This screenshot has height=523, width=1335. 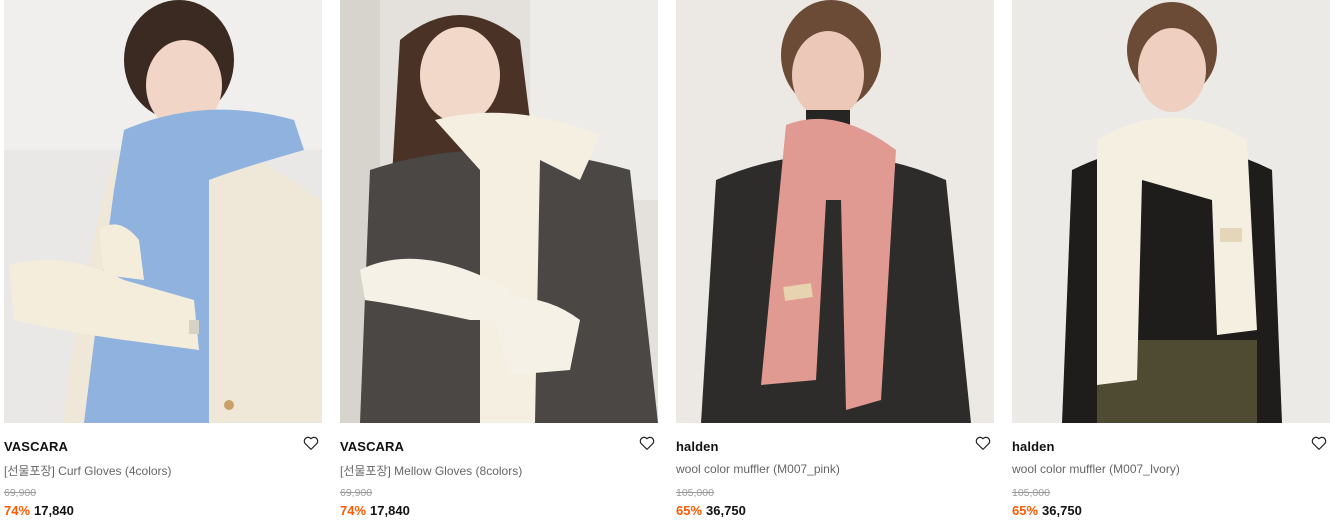 I want to click on product-title: wool color muffler (M007_pink), so click(x=758, y=469).